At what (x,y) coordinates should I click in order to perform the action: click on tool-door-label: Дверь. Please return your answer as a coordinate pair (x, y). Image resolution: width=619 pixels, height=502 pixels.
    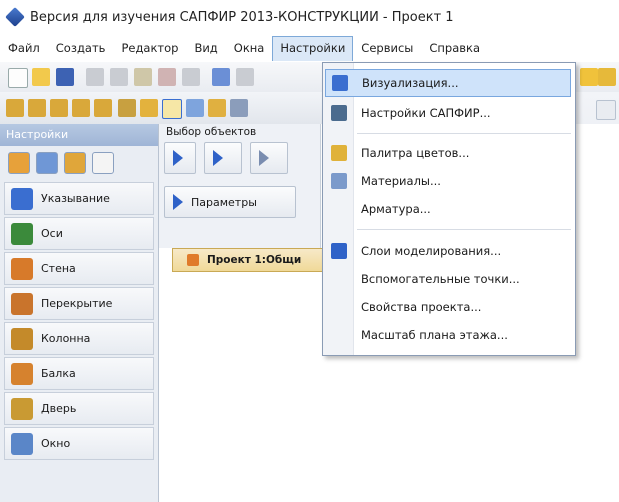
    Looking at the image, I should click on (59, 408).